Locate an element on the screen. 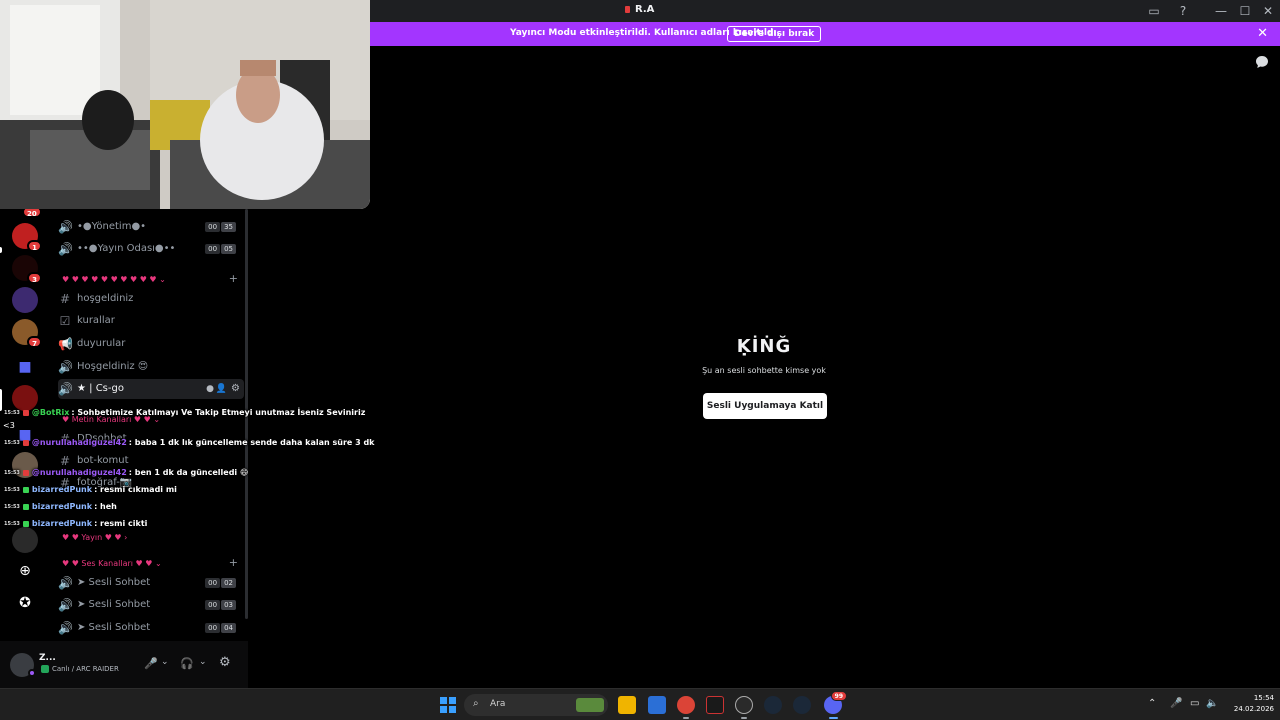 The image size is (1280, 720). windows-taskbar: ⌕ Ara 99 ⌃ 🎤 ▭ 🔈 15:54 24.02.2026 is located at coordinates (640, 704).